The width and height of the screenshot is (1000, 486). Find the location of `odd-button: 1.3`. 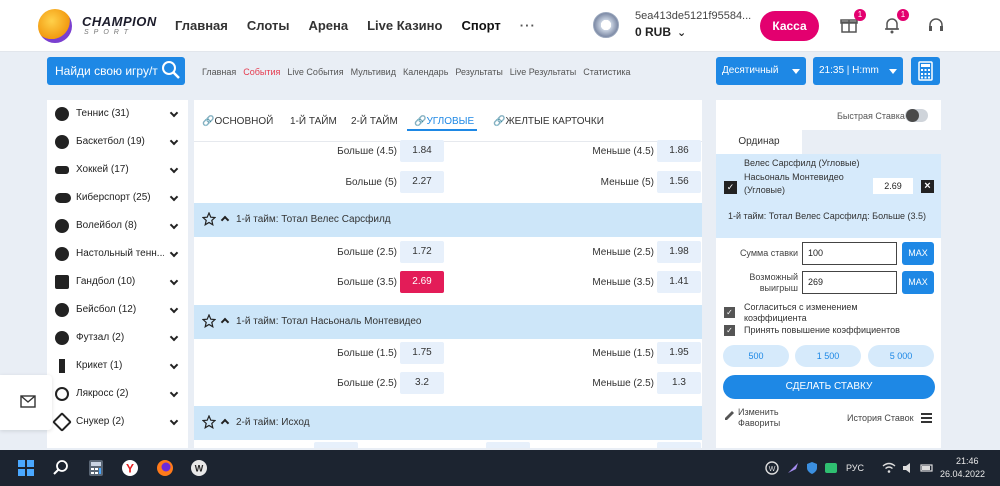

odd-button: 1.3 is located at coordinates (679, 383).